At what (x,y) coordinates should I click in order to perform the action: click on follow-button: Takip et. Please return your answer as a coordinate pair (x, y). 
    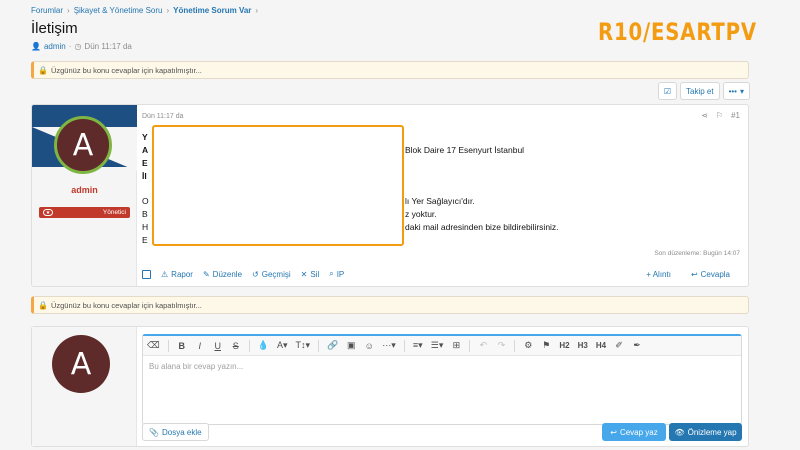
    Looking at the image, I should click on (700, 91).